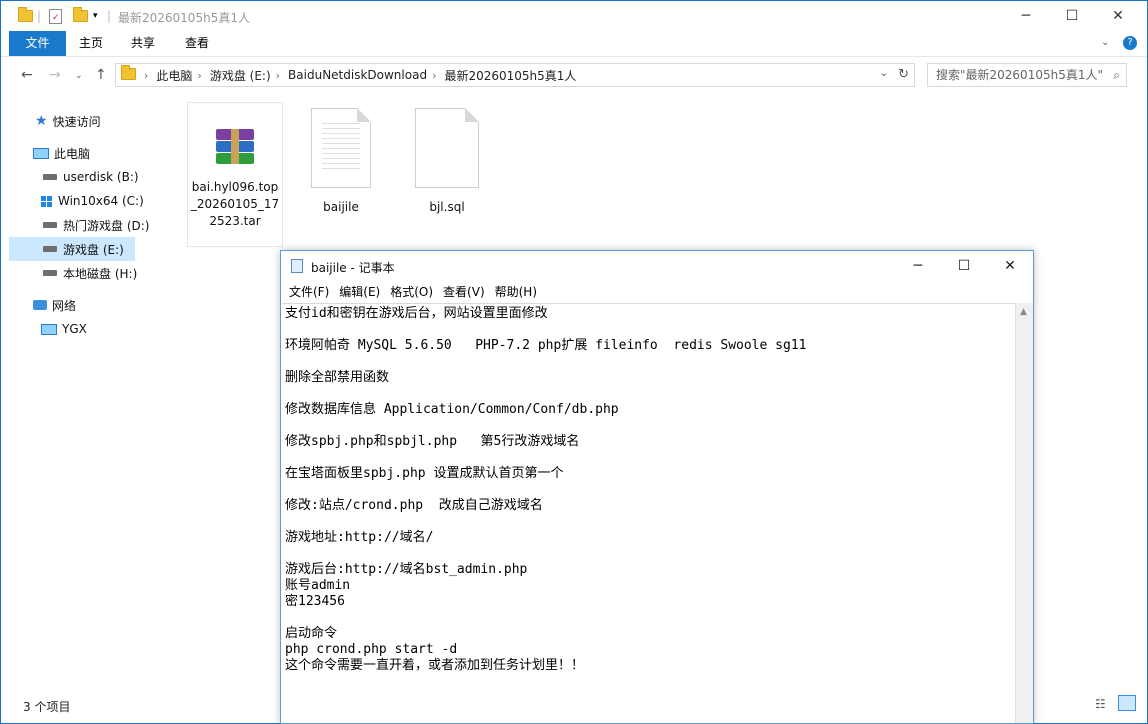 This screenshot has height=724, width=1148. Describe the element at coordinates (657, 266) in the screenshot. I see `notepad-title-bar: baijile - 记事本 ─ ☐ ✕` at that location.